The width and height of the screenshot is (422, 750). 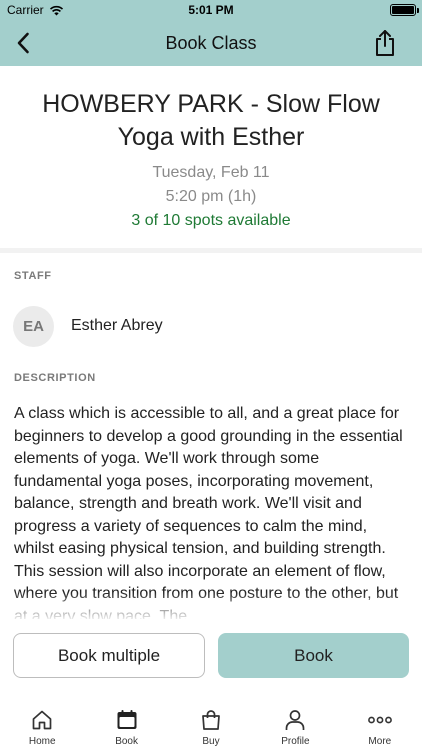 I want to click on page-title: Book Class, so click(x=211, y=43).